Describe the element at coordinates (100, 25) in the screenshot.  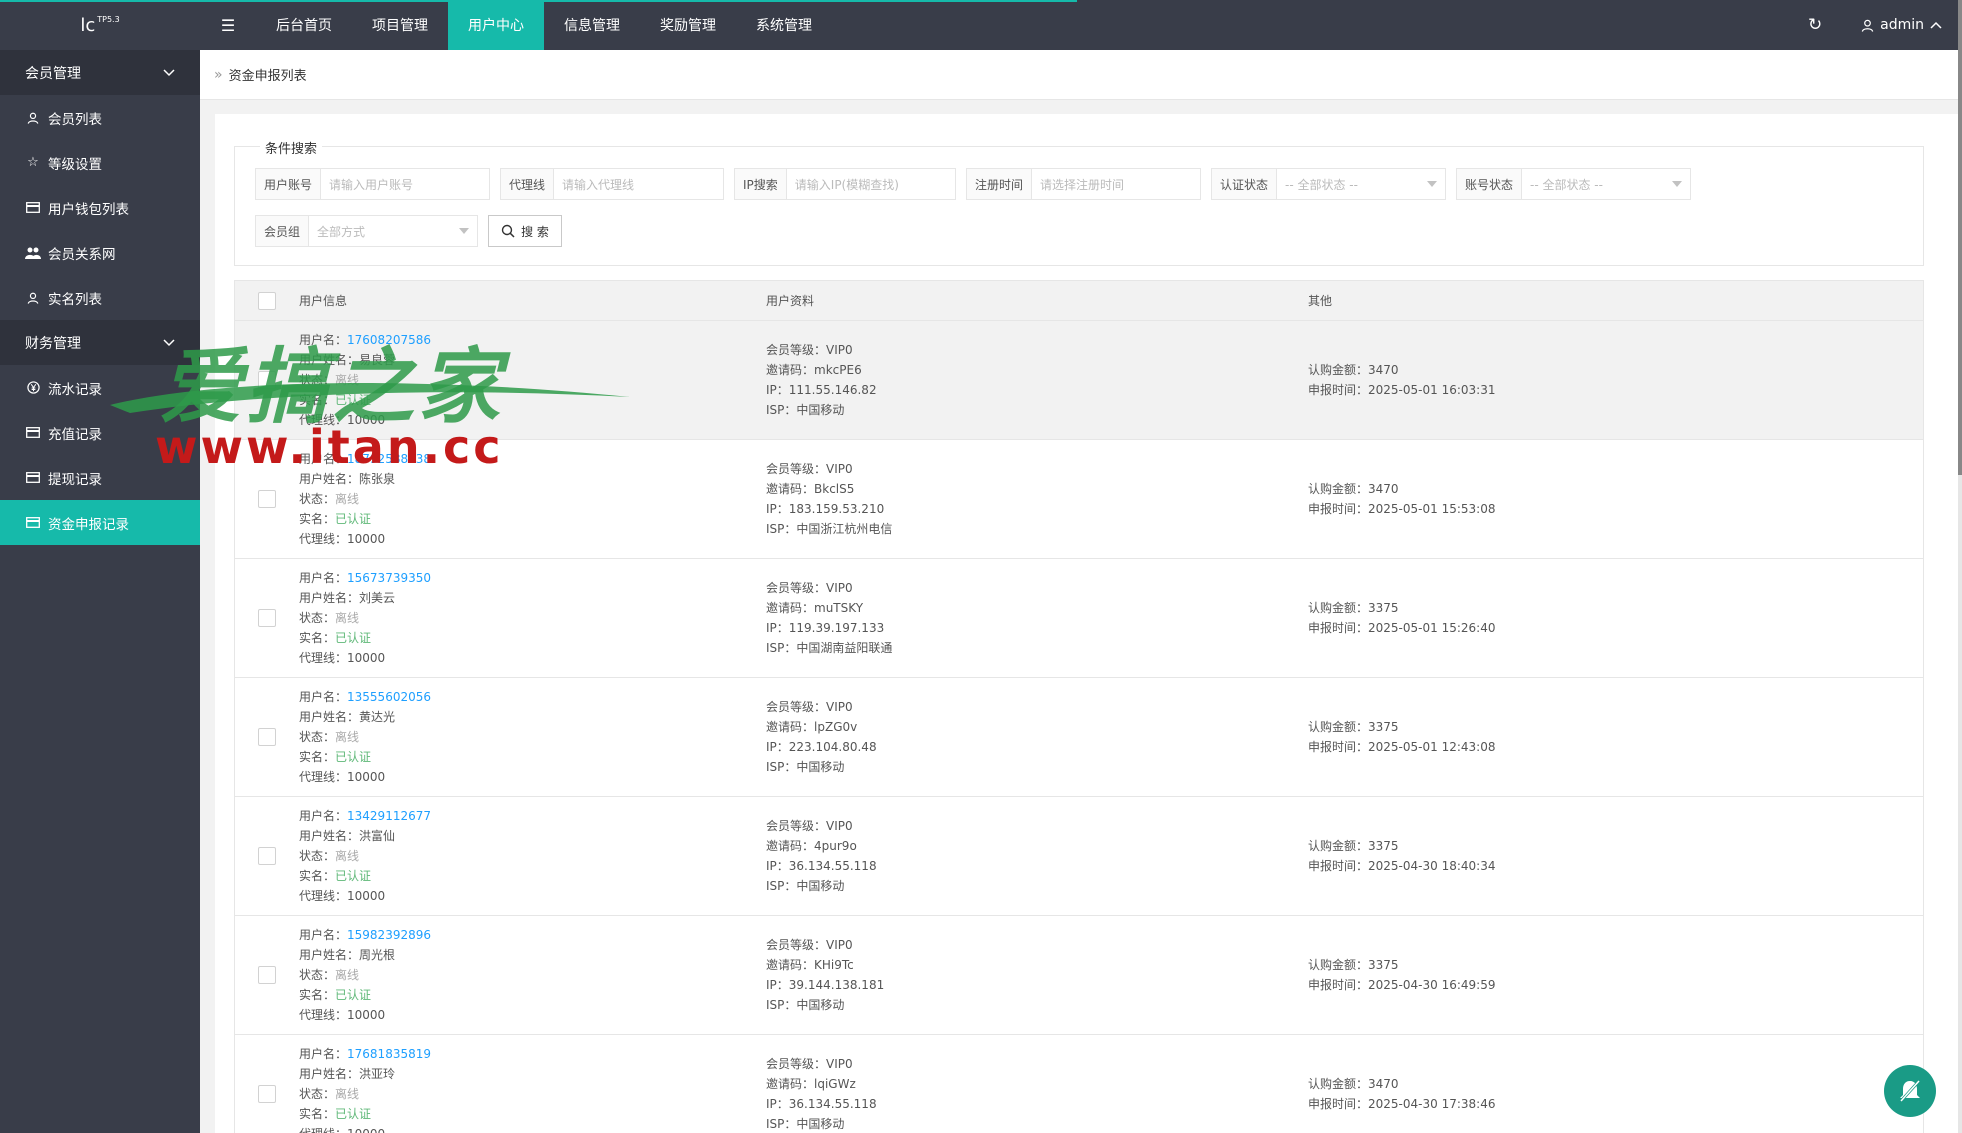
I see `logo: lc TP5.3` at that location.